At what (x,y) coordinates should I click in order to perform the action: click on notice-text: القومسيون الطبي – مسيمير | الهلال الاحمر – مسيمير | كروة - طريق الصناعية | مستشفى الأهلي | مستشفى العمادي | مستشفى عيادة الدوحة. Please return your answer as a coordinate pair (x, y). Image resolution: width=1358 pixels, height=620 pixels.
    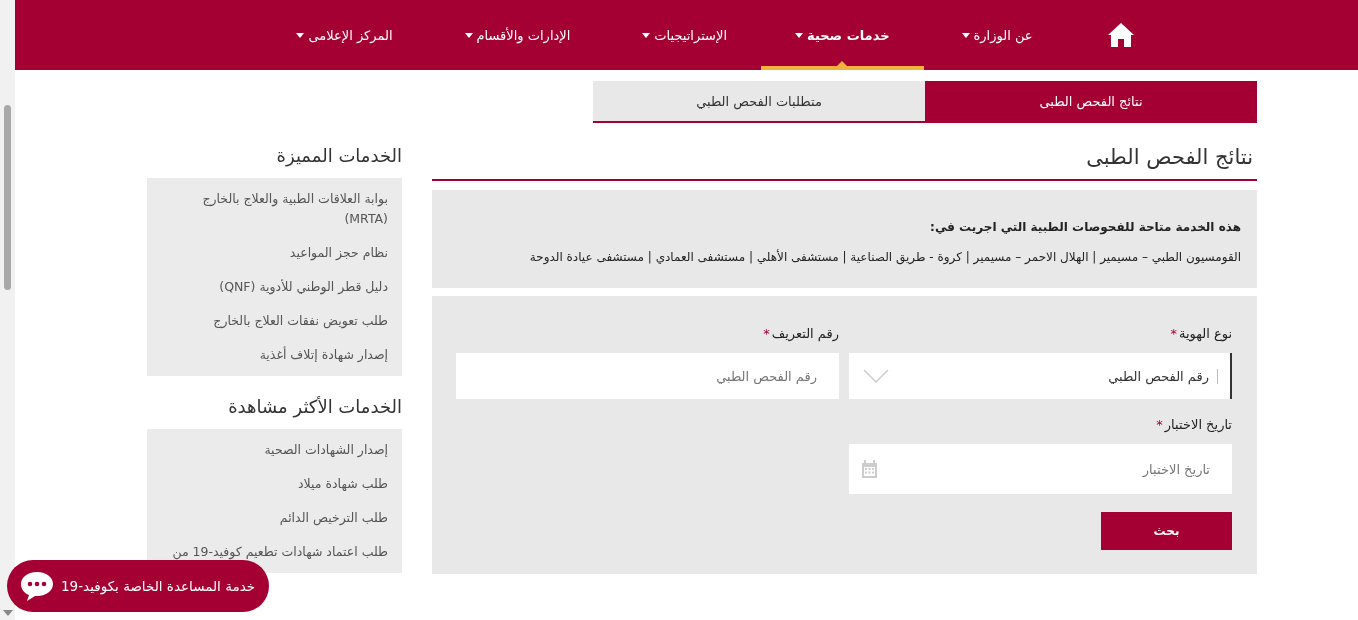
    Looking at the image, I should click on (884, 257).